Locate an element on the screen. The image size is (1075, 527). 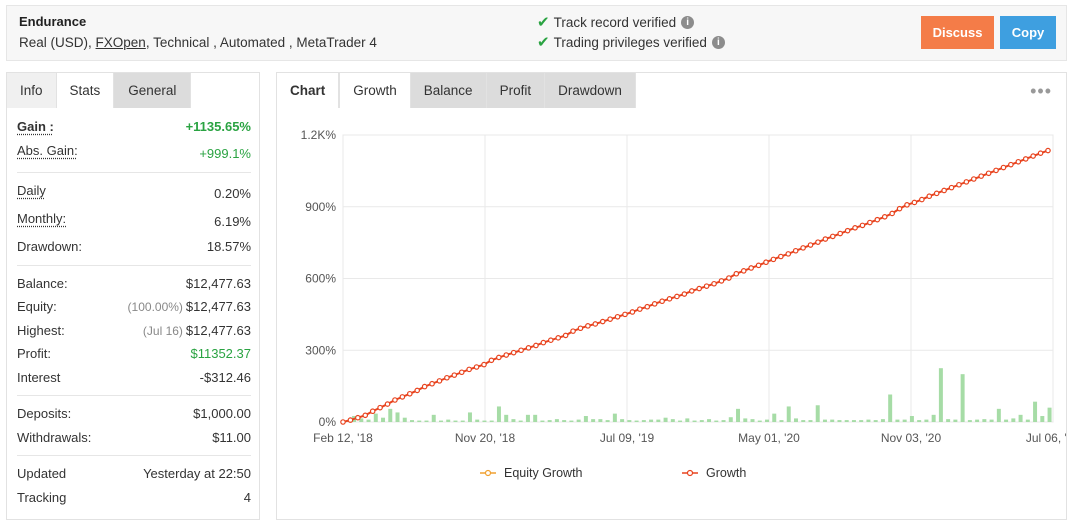
stat-label: Abs. Gain: is located at coordinates (47, 150).